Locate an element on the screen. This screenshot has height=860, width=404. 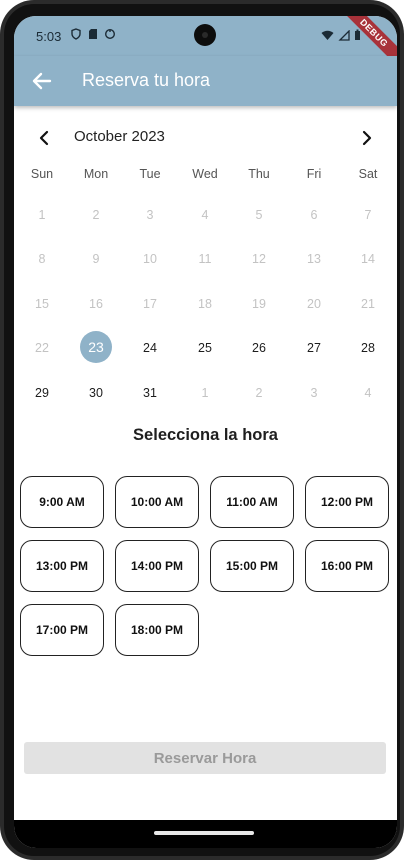
page-title: Reserva tu hora is located at coordinates (146, 80).